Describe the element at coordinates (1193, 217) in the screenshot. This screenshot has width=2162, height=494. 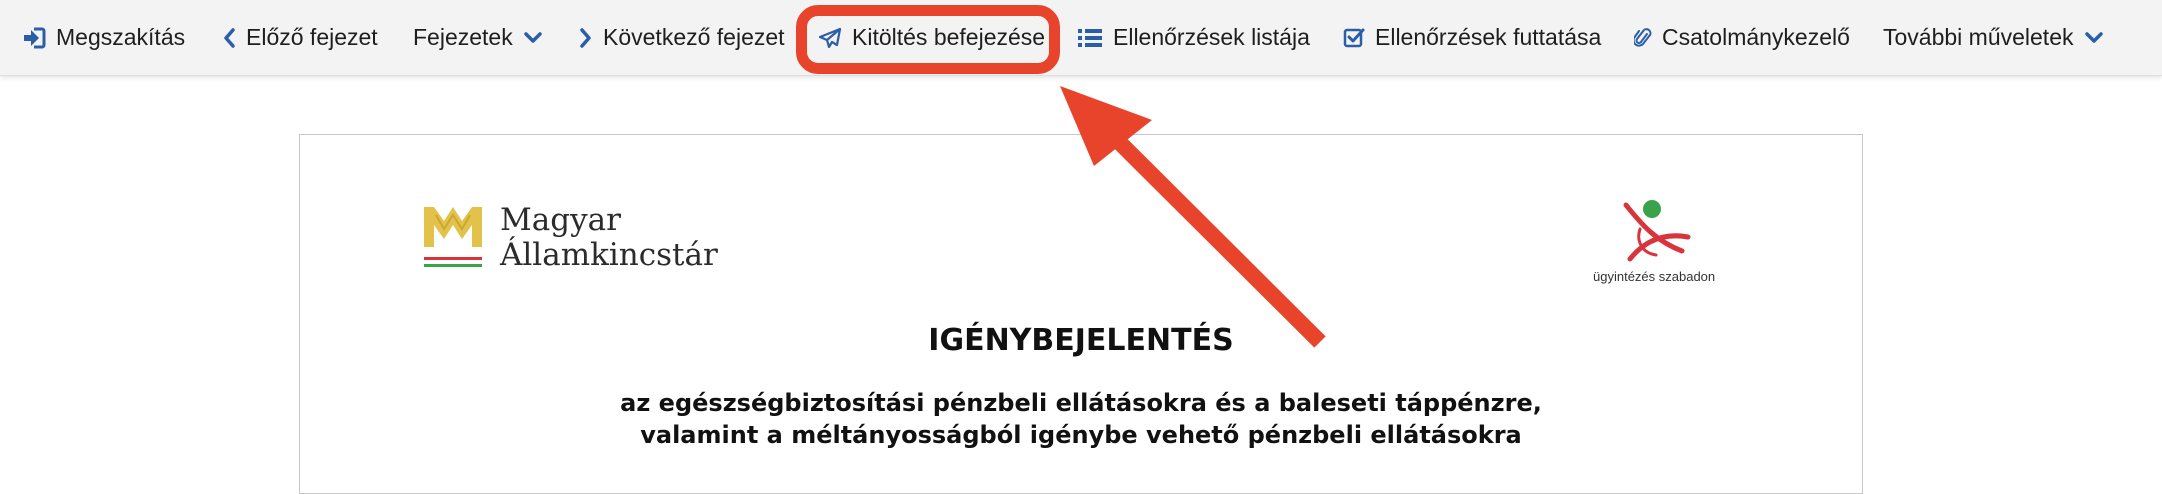
I see `annotation-arrow-icon` at that location.